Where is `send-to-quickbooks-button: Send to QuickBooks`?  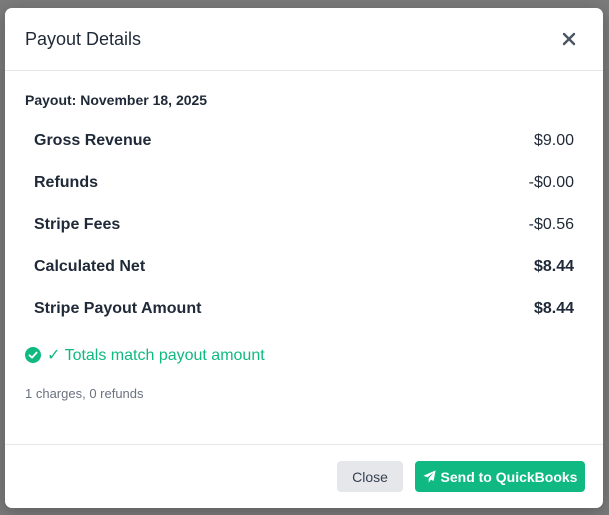
send-to-quickbooks-button: Send to QuickBooks is located at coordinates (500, 476).